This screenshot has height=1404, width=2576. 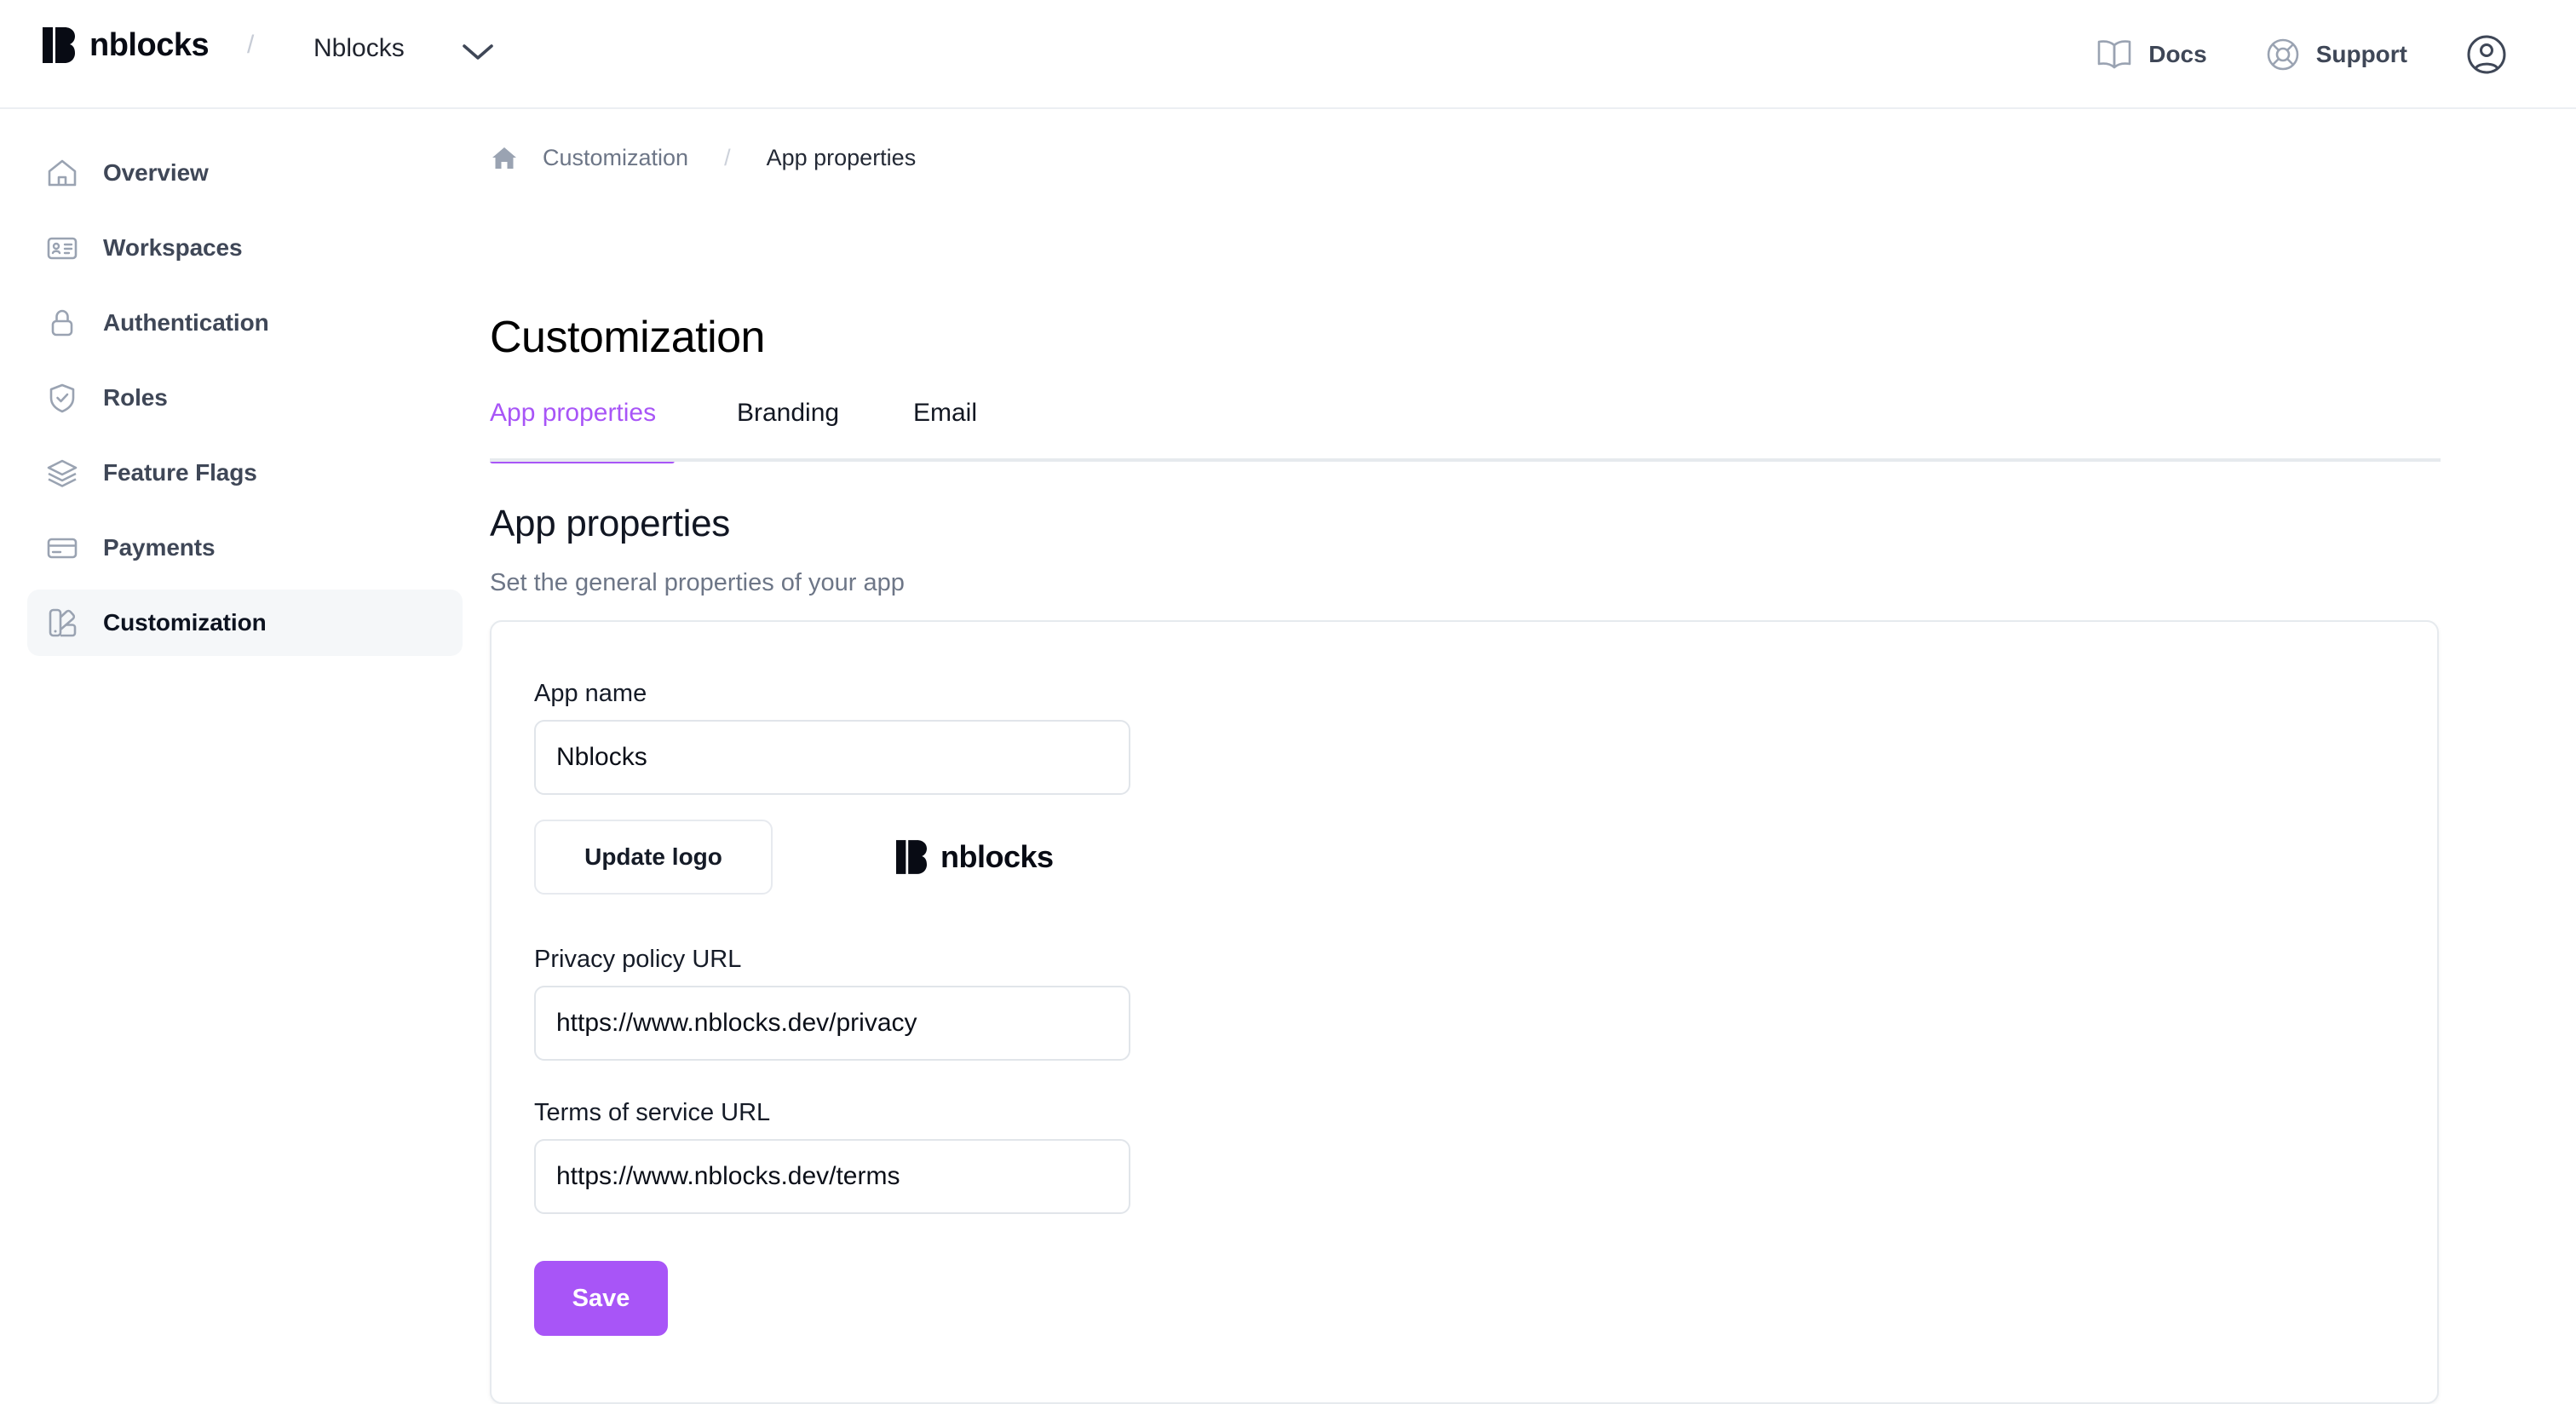 I want to click on docs-label: Docs, so click(x=2178, y=54).